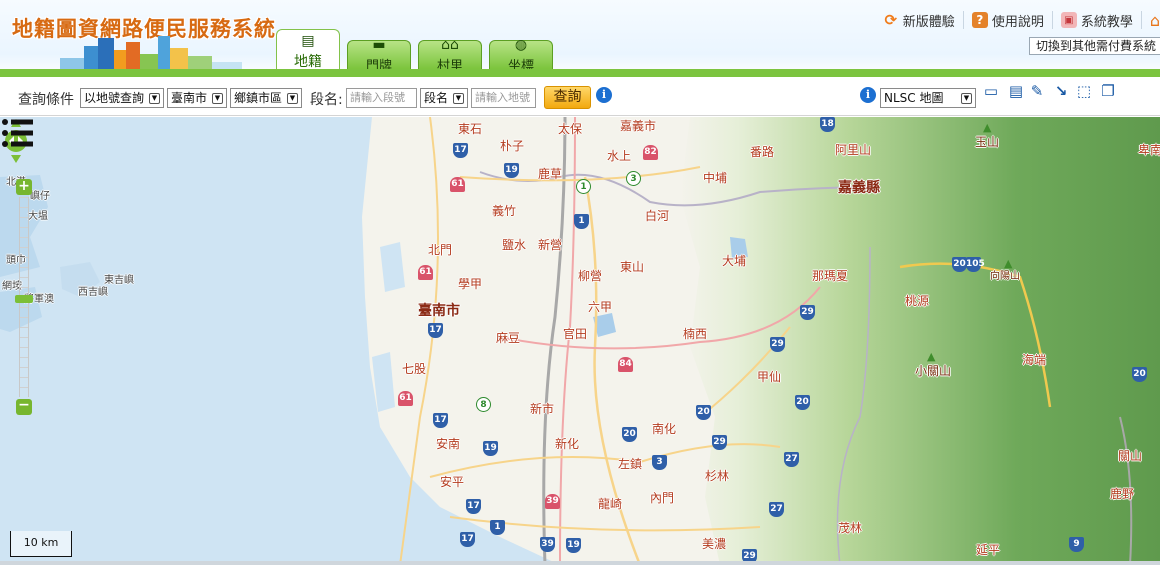  What do you see at coordinates (914, 98) in the screenshot?
I see `basemap-value: NLSC 地圖` at bounding box center [914, 98].